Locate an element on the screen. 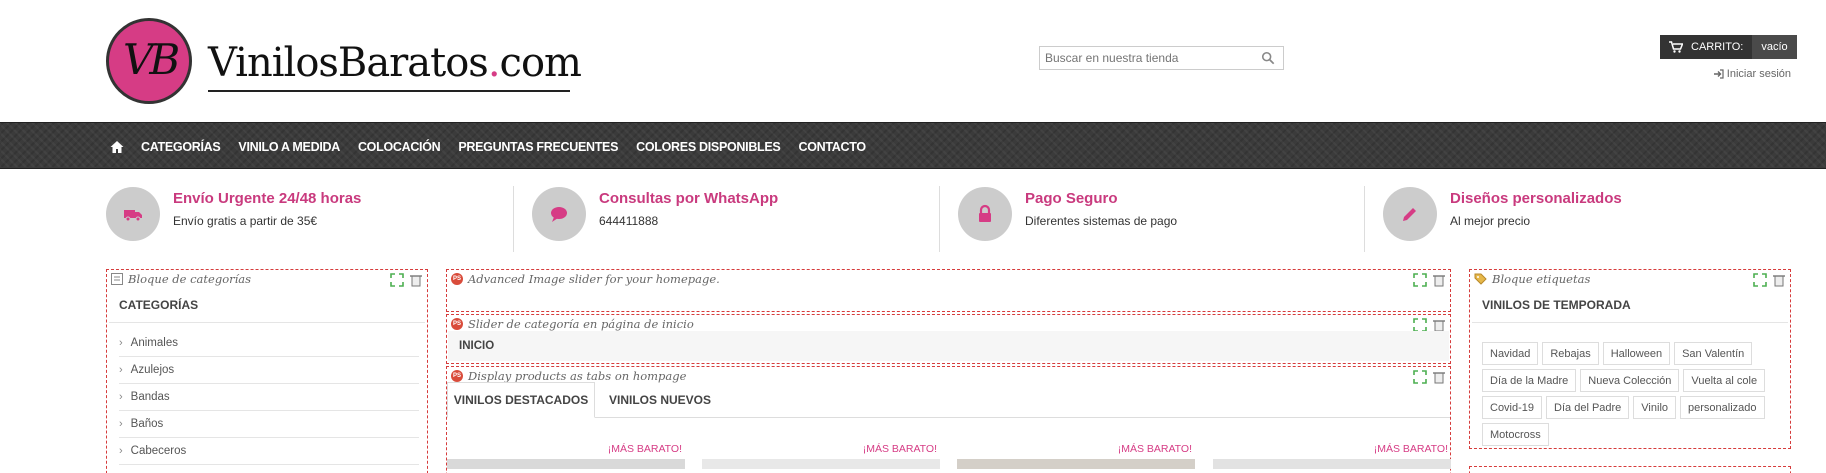  lock-icon is located at coordinates (985, 213).